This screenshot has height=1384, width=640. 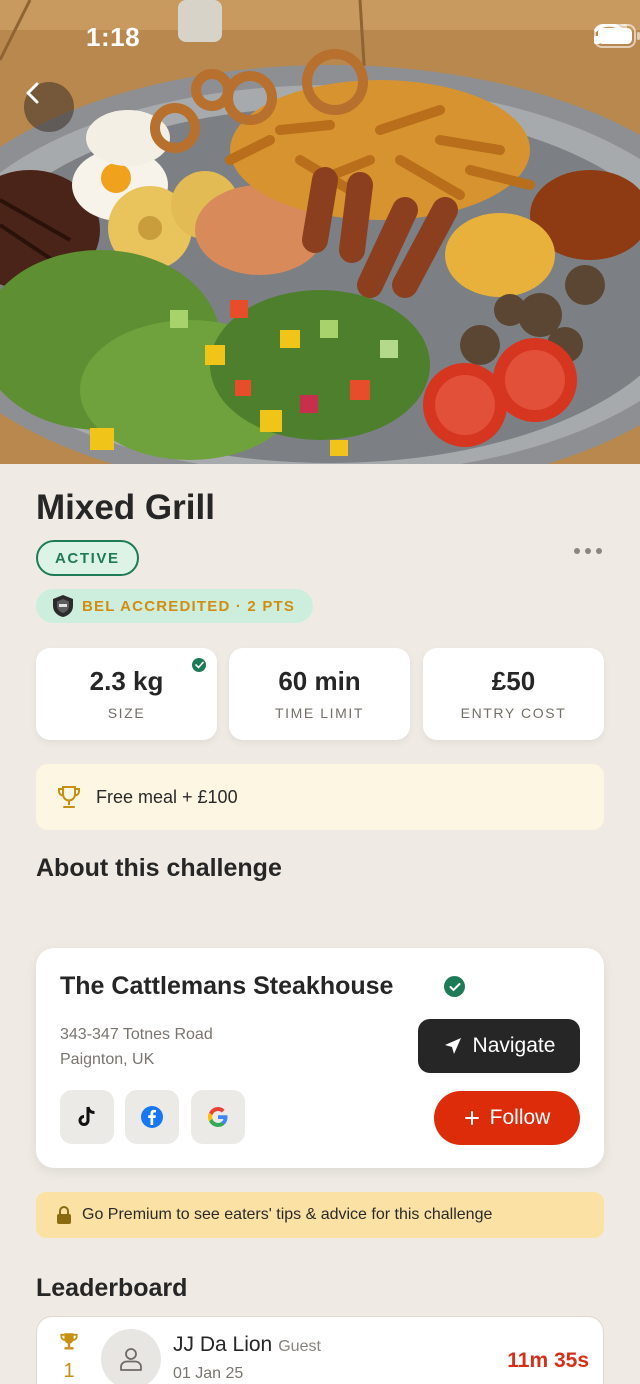 What do you see at coordinates (32, 93) in the screenshot?
I see `chevron-left-icon` at bounding box center [32, 93].